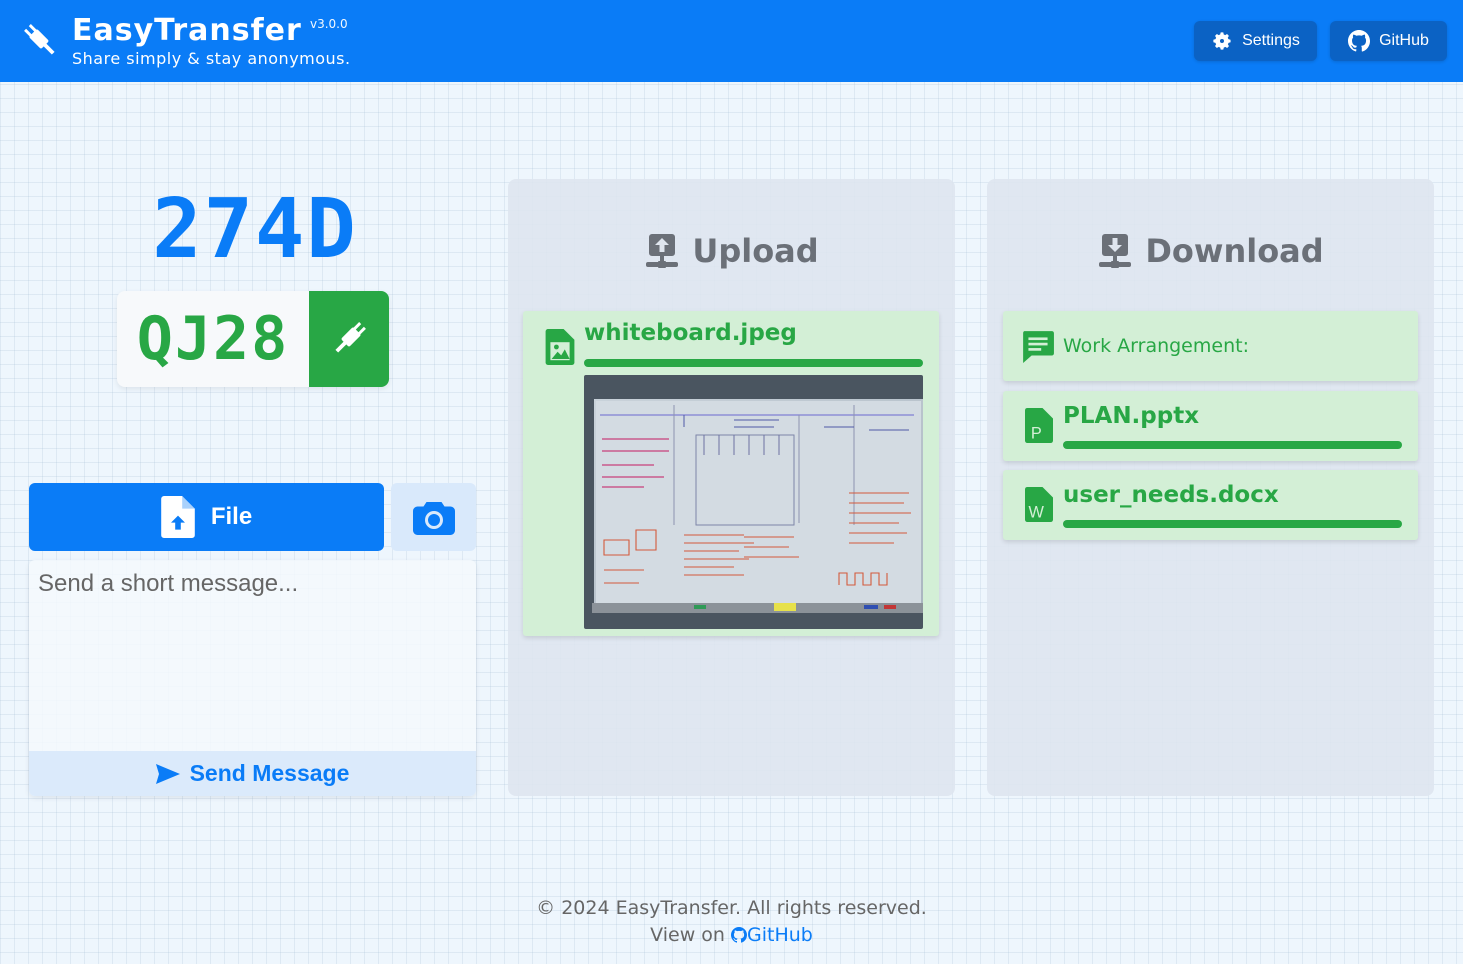 The height and width of the screenshot is (964, 1463). I want to click on upload-title: Upload, so click(731, 251).